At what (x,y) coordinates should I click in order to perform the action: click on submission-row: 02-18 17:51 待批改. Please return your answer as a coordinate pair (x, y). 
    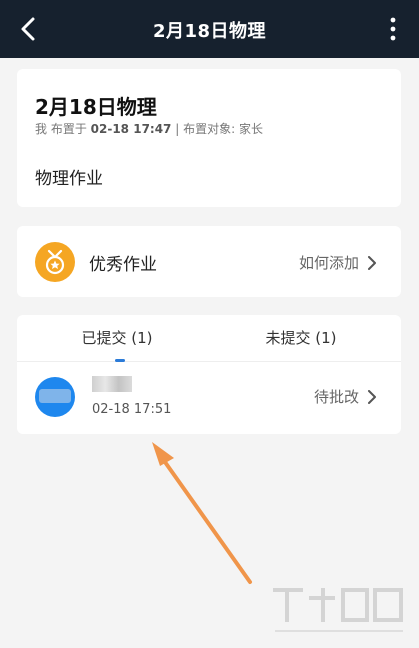
    Looking at the image, I should click on (209, 398).